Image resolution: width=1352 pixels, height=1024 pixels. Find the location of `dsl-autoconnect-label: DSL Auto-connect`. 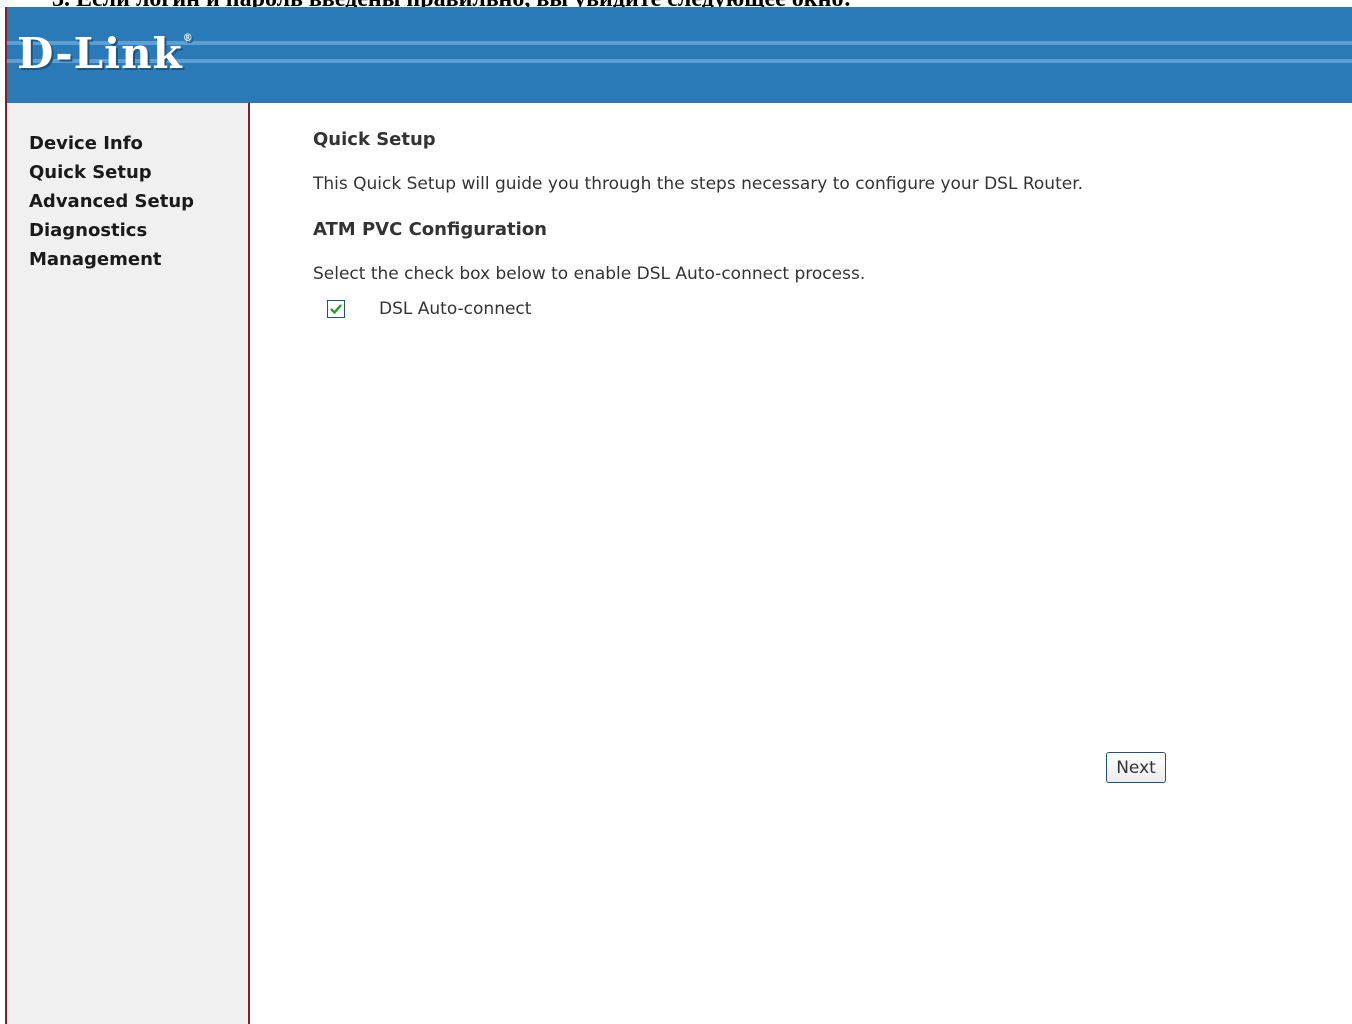

dsl-autoconnect-label: DSL Auto-connect is located at coordinates (455, 309).